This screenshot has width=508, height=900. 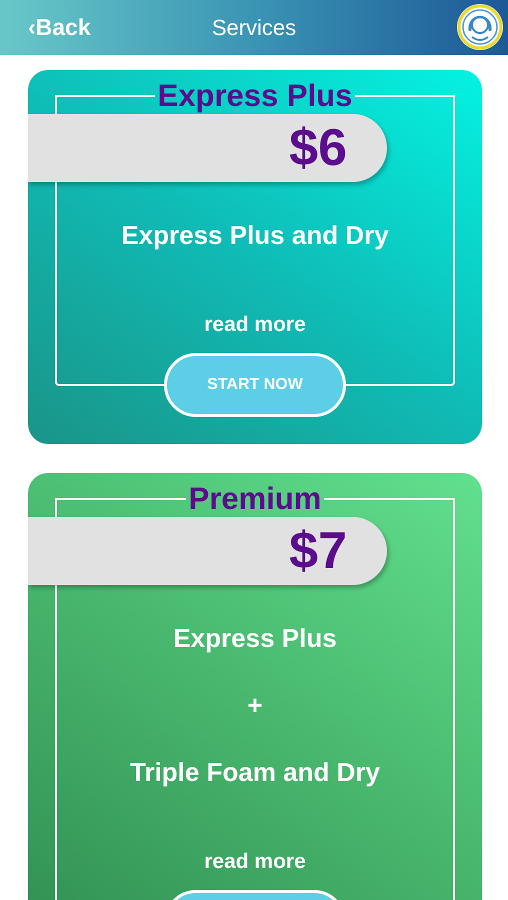 What do you see at coordinates (255, 235) in the screenshot?
I see `service-description: Express Plus and Dry` at bounding box center [255, 235].